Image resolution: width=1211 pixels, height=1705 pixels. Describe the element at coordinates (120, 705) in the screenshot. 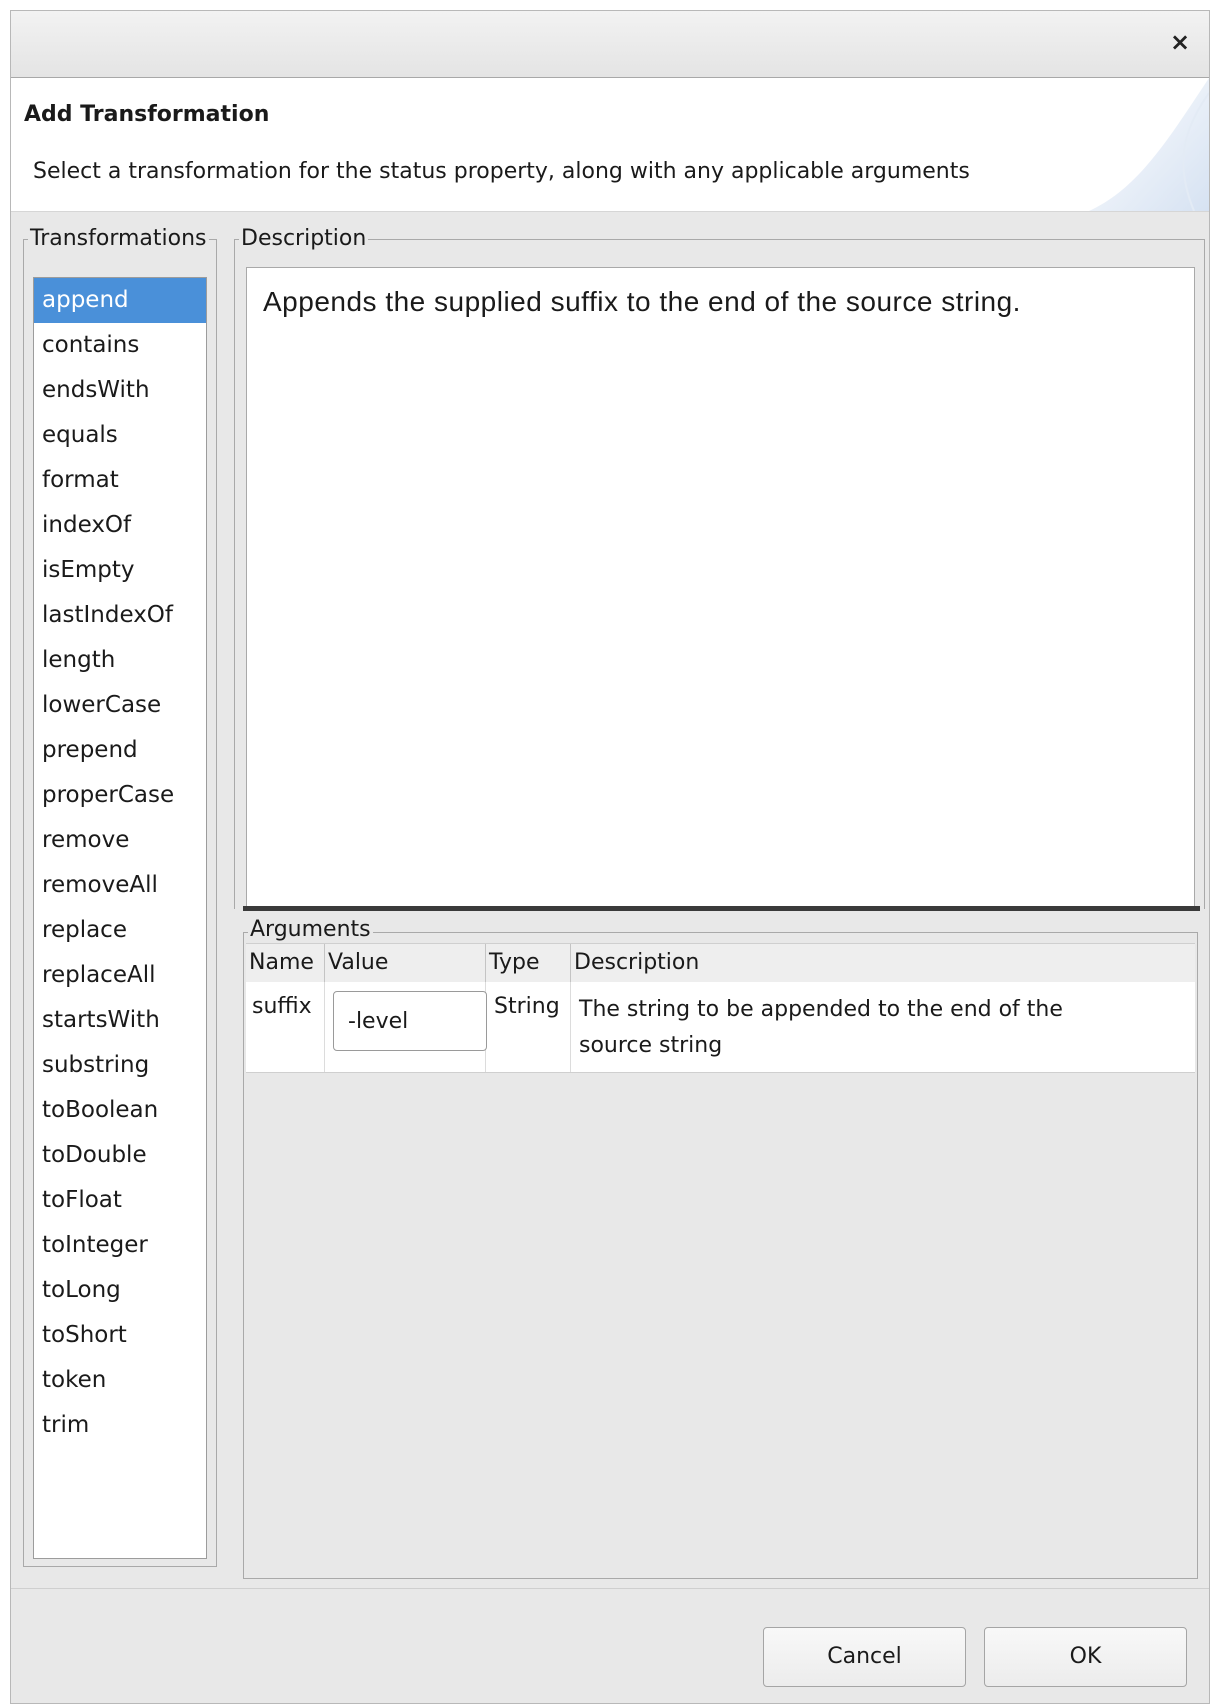

I see `list-item: lowerCase` at that location.